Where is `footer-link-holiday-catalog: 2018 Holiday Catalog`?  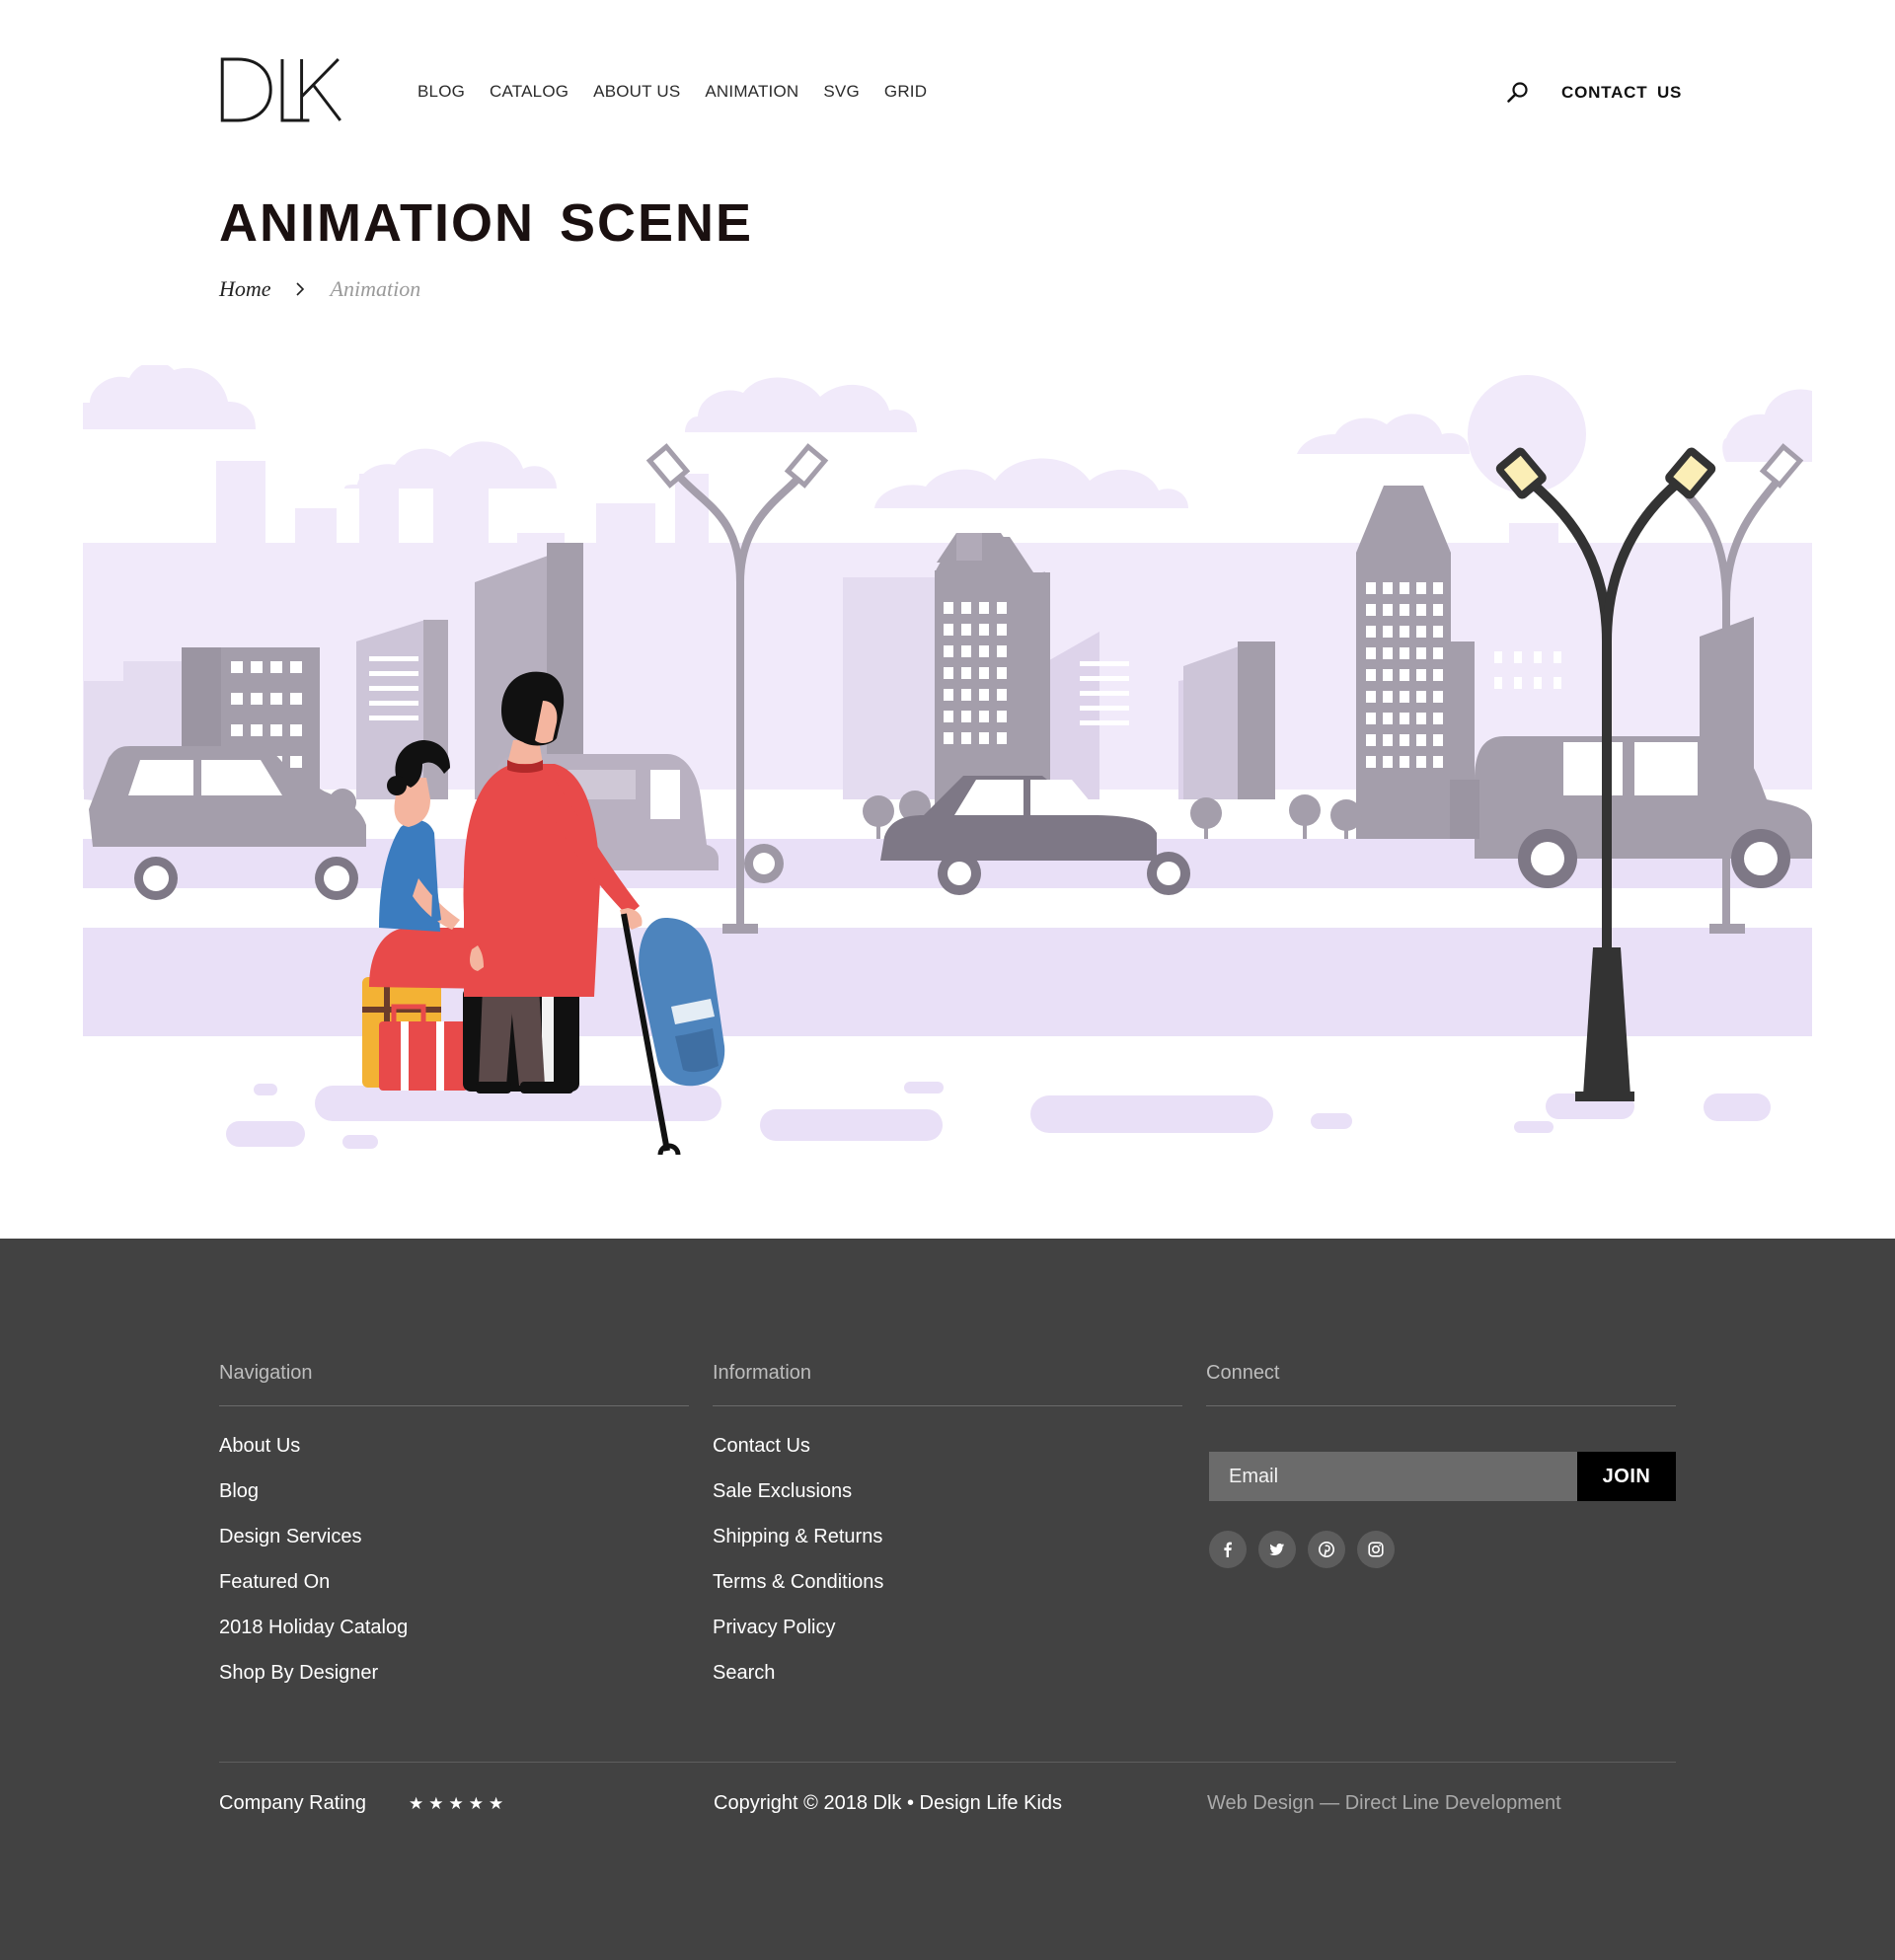
footer-link-holiday-catalog: 2018 Holiday Catalog is located at coordinates (313, 1627).